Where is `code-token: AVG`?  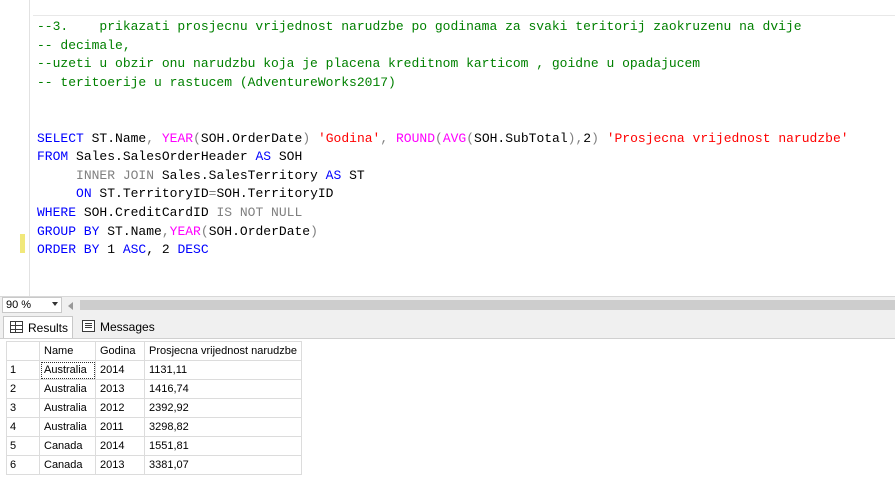
code-token: AVG is located at coordinates (454, 138).